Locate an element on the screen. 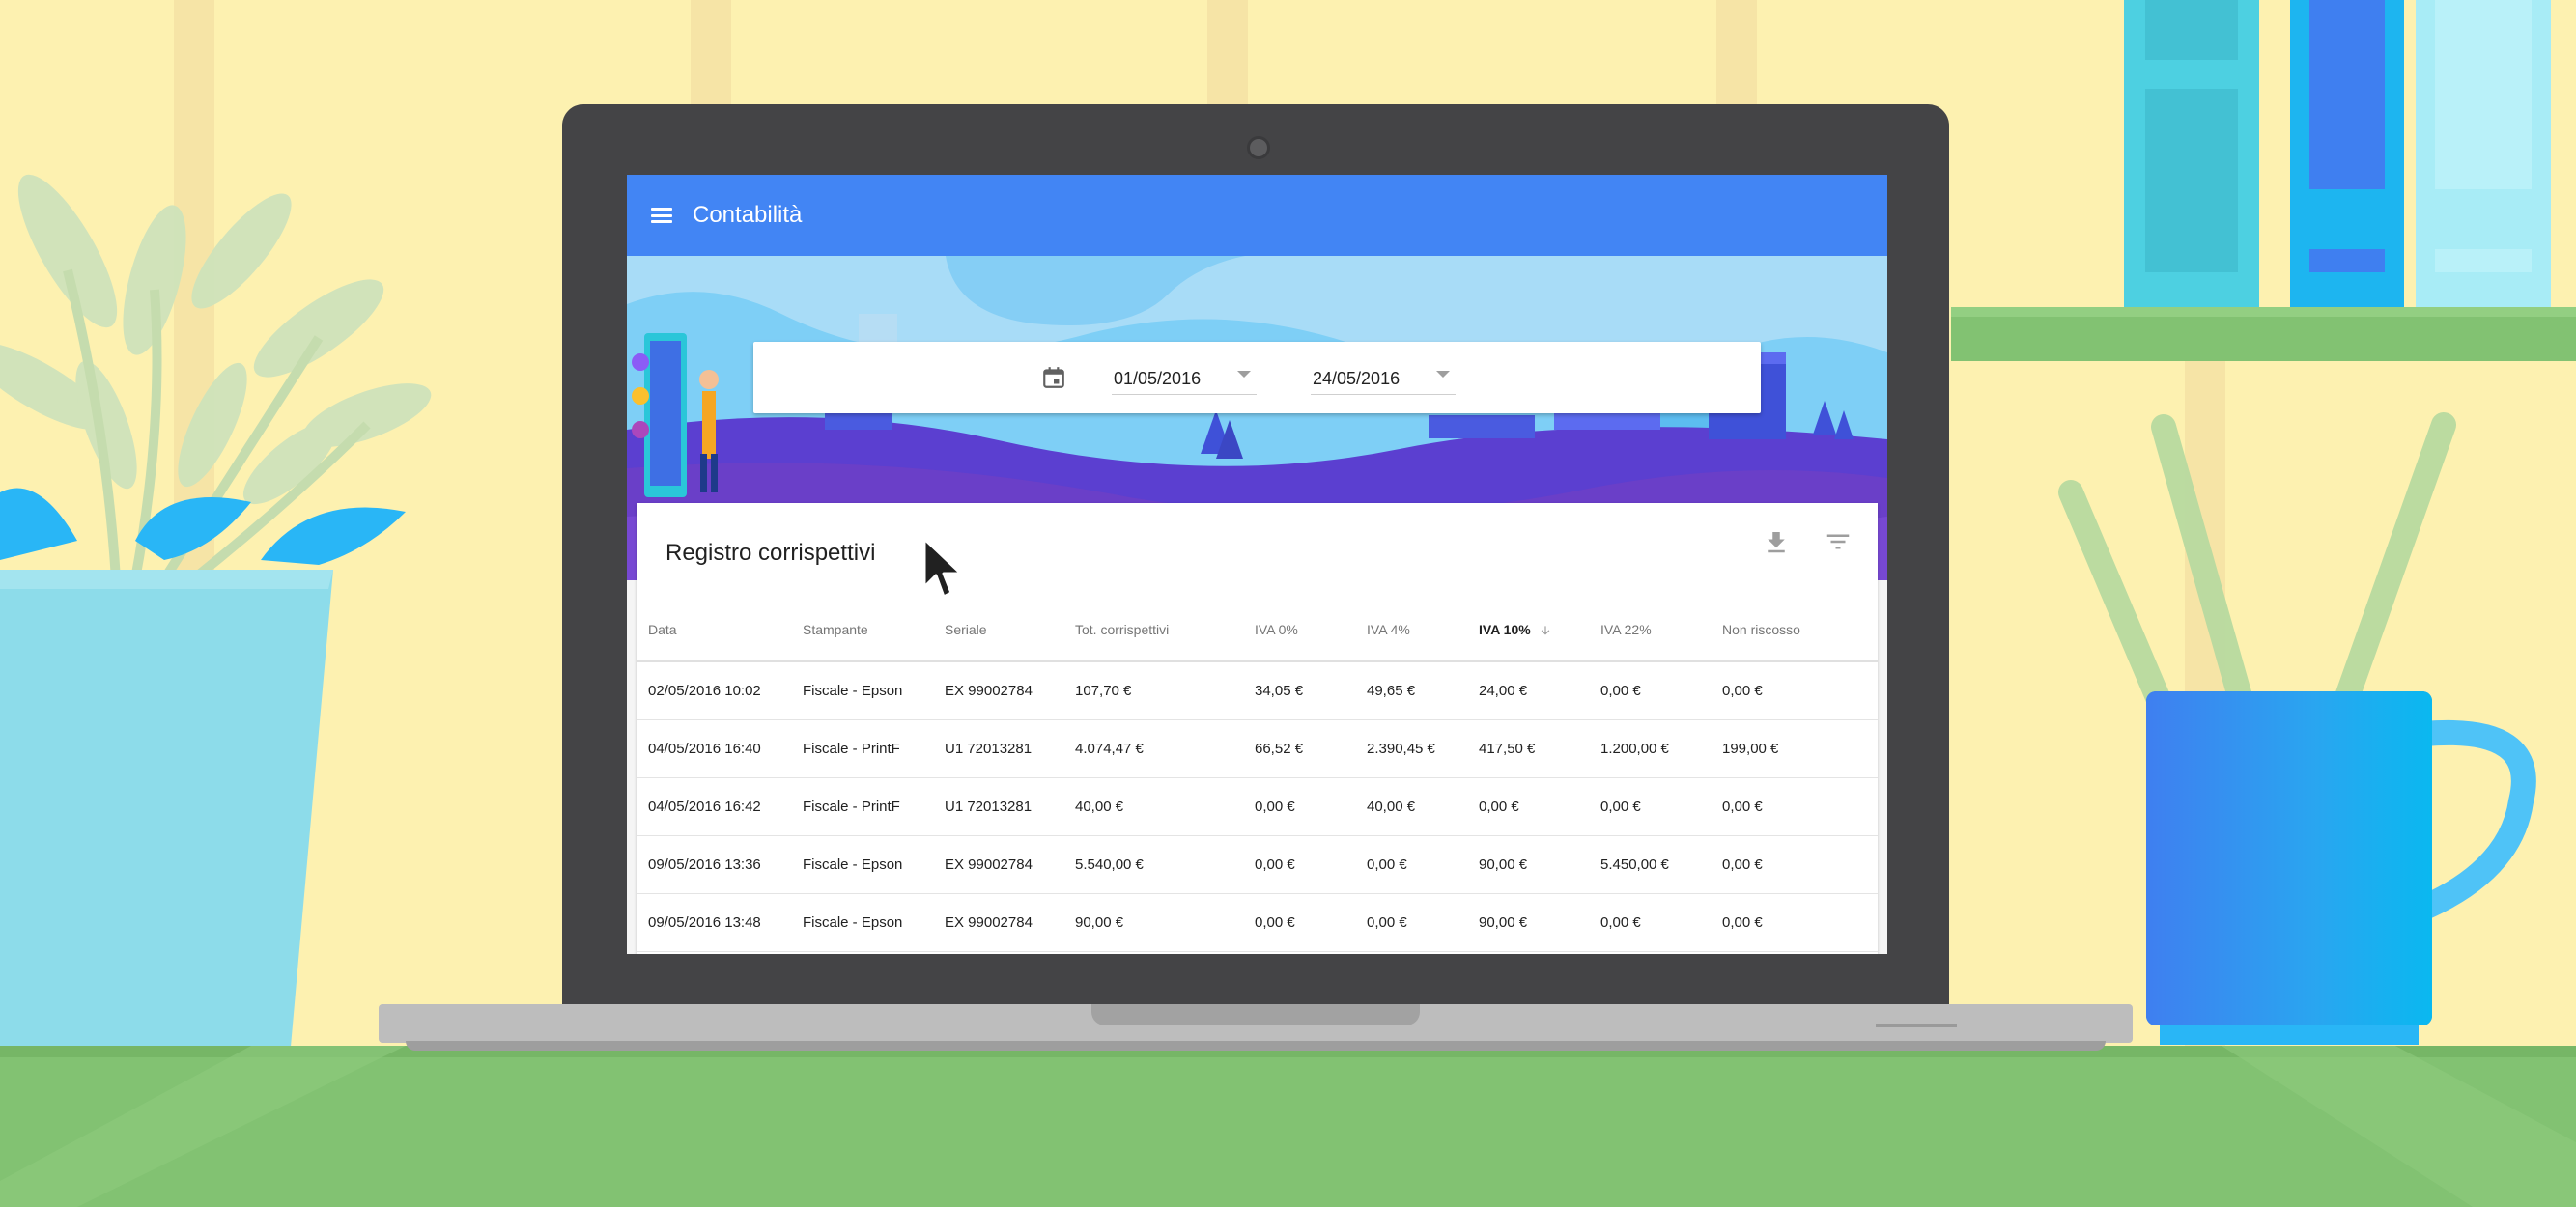 Image resolution: width=2576 pixels, height=1207 pixels. date-from-field: 01/05/2016 is located at coordinates (1184, 375).